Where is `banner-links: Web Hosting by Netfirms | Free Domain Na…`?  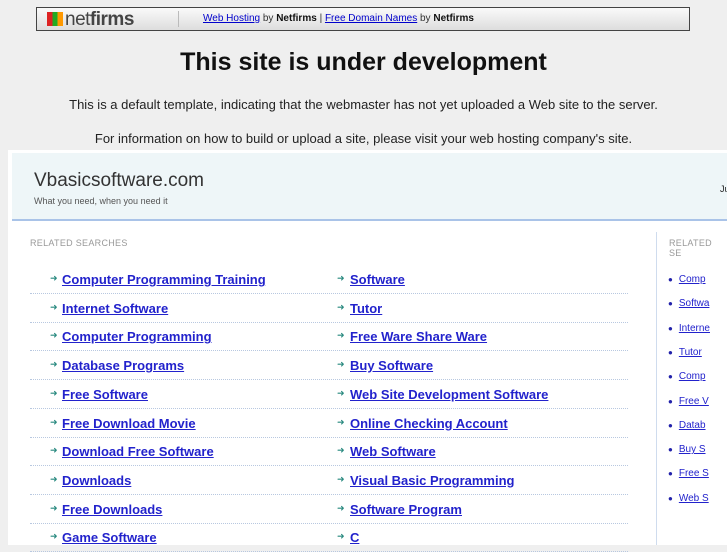 banner-links: Web Hosting by Netfirms | Free Domain Na… is located at coordinates (338, 18).